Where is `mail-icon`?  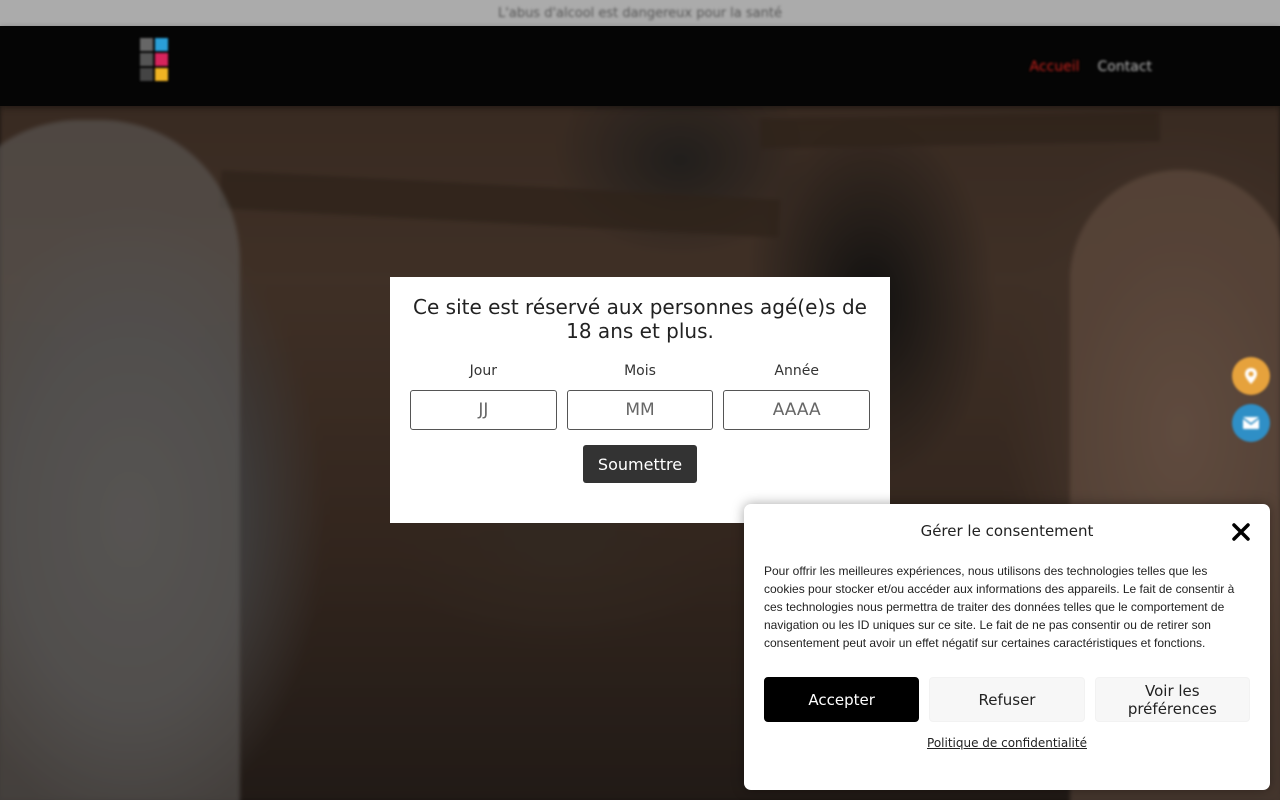 mail-icon is located at coordinates (1251, 423).